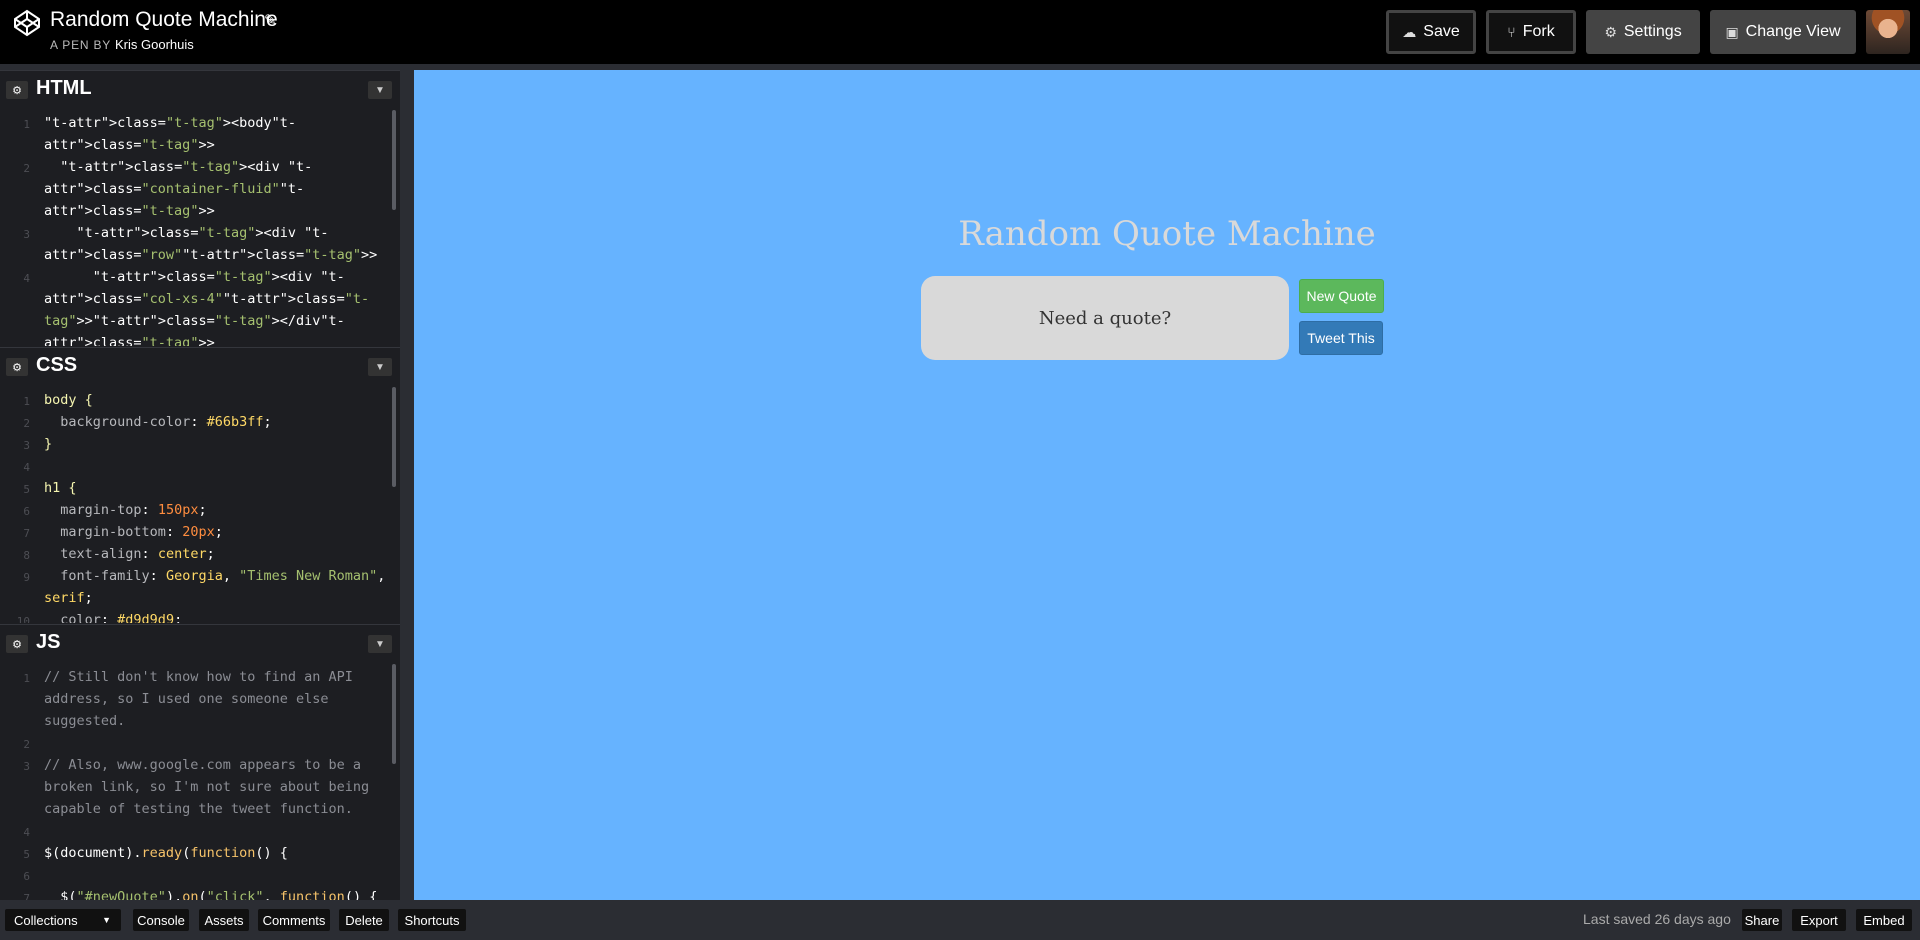 The height and width of the screenshot is (940, 1920). Describe the element at coordinates (394, 714) in the screenshot. I see `js-scrollbar` at that location.